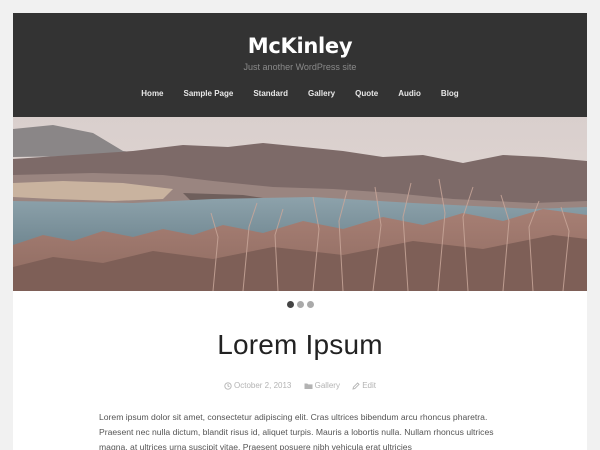 The image size is (600, 450). What do you see at coordinates (209, 93) in the screenshot?
I see `nav-item-sample-page: Sample Page` at bounding box center [209, 93].